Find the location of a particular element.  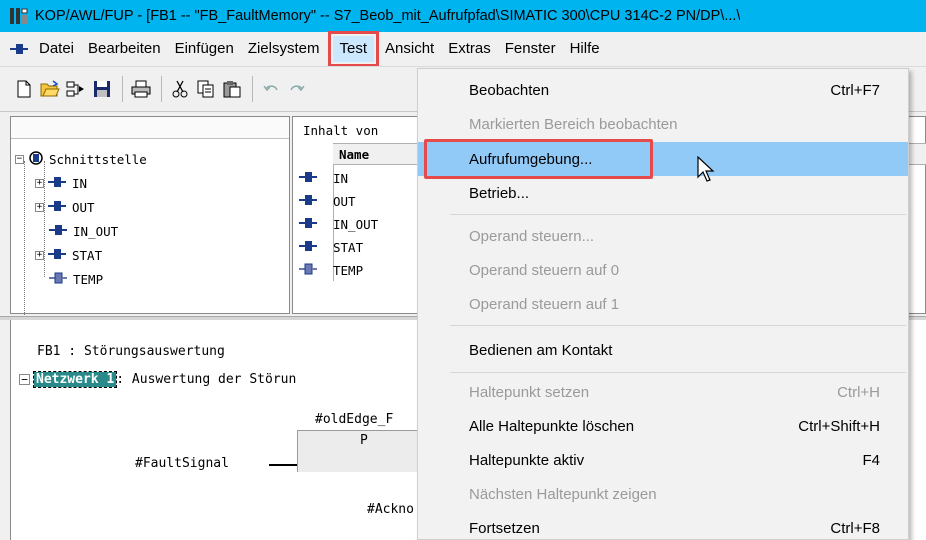

undo-icon is located at coordinates (271, 89).